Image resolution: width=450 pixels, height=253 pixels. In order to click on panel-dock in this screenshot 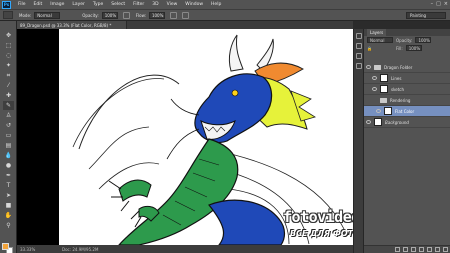, I will do `click(358, 141)`.